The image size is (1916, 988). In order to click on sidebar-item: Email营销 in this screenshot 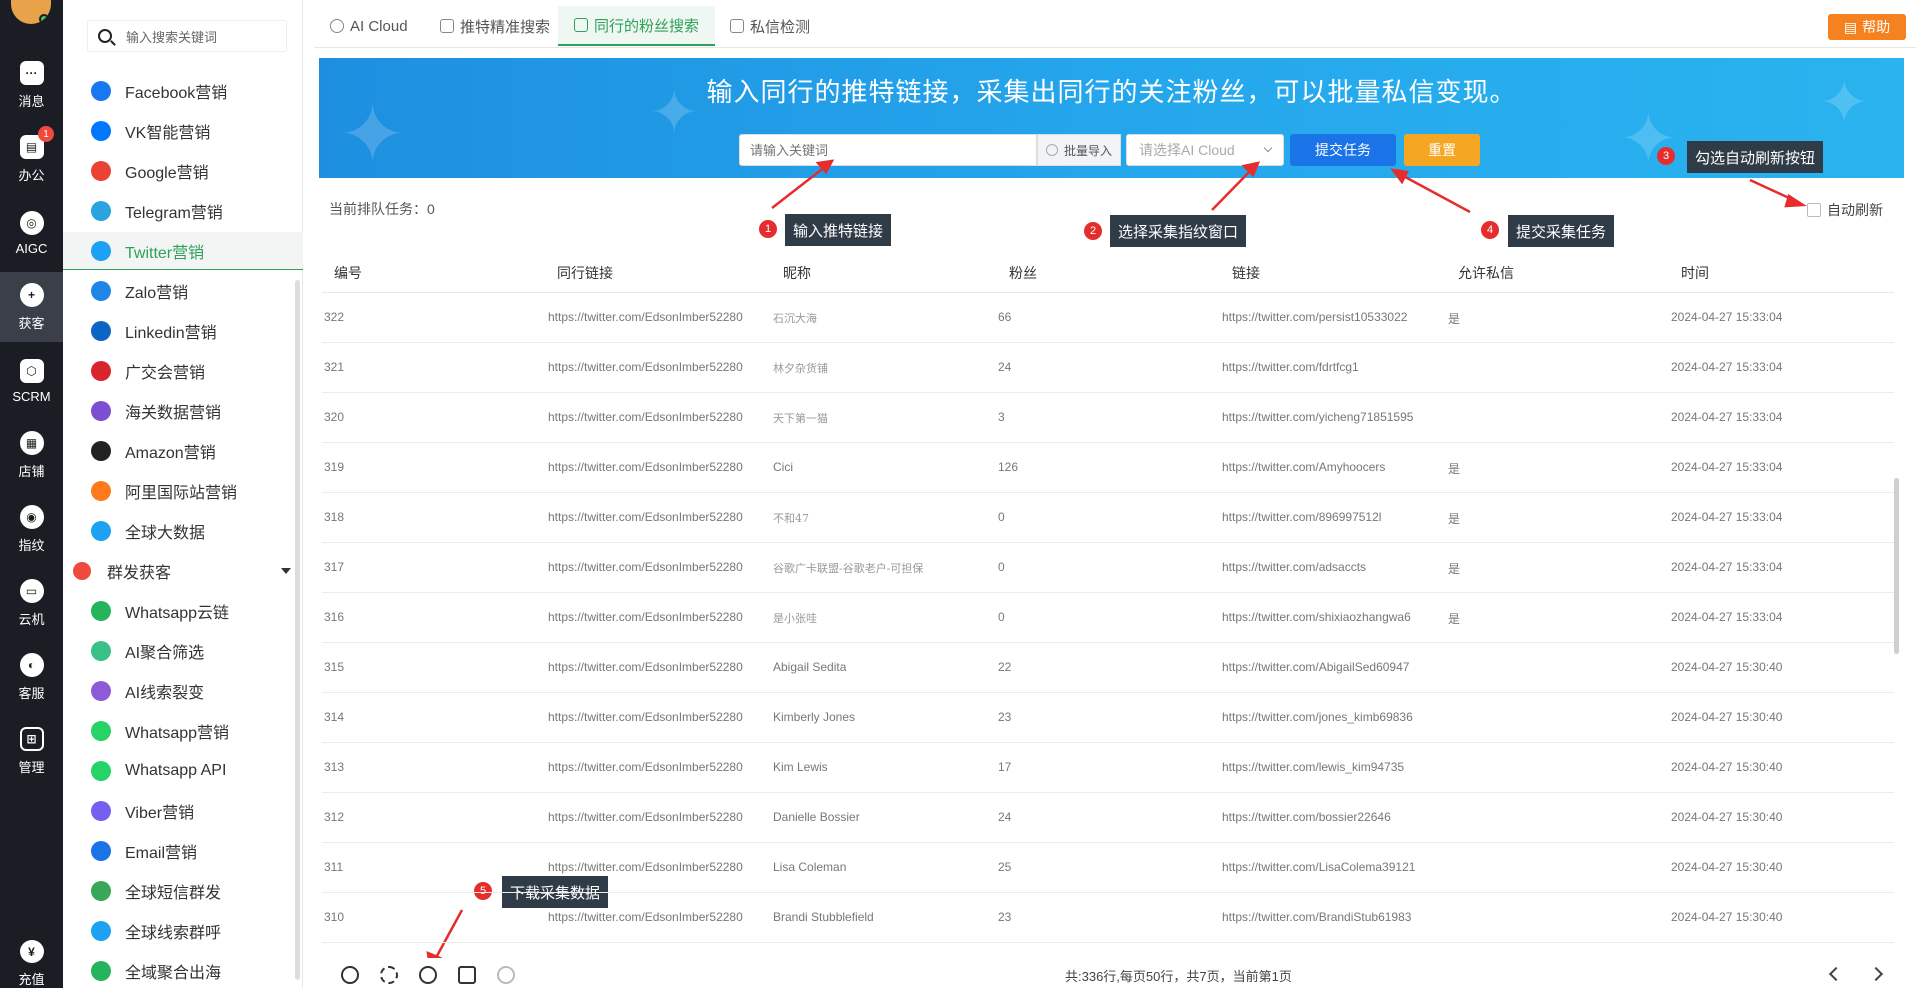, I will do `click(183, 851)`.